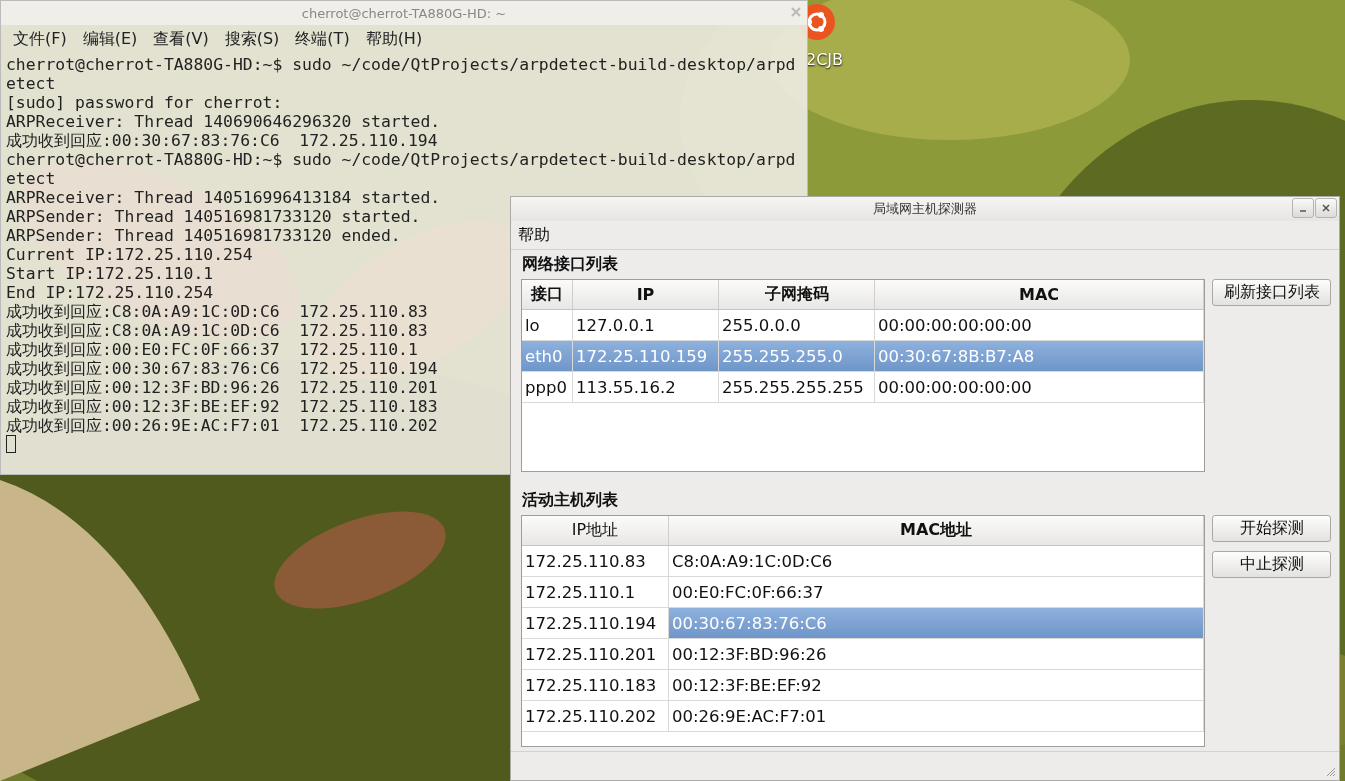 The height and width of the screenshot is (781, 1345). I want to click on terminal-line: ARPReceiver: Thread 140690646296320 started., so click(223, 121).